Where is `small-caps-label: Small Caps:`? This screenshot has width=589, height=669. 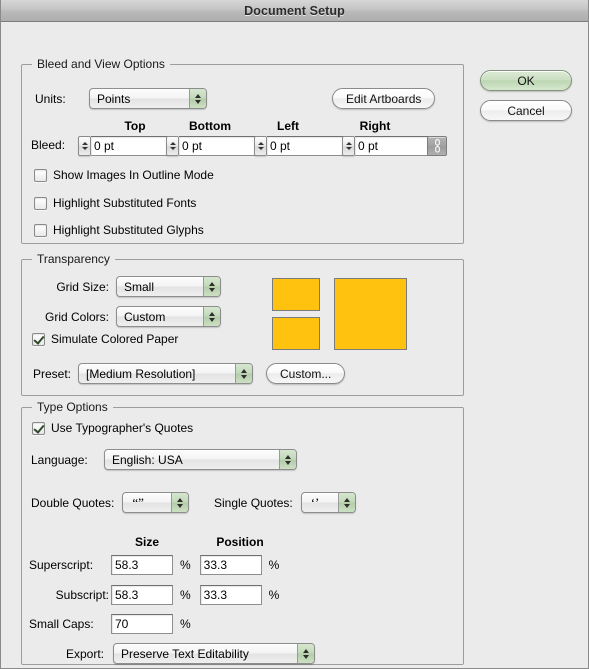 small-caps-label: Small Caps: is located at coordinates (61, 624).